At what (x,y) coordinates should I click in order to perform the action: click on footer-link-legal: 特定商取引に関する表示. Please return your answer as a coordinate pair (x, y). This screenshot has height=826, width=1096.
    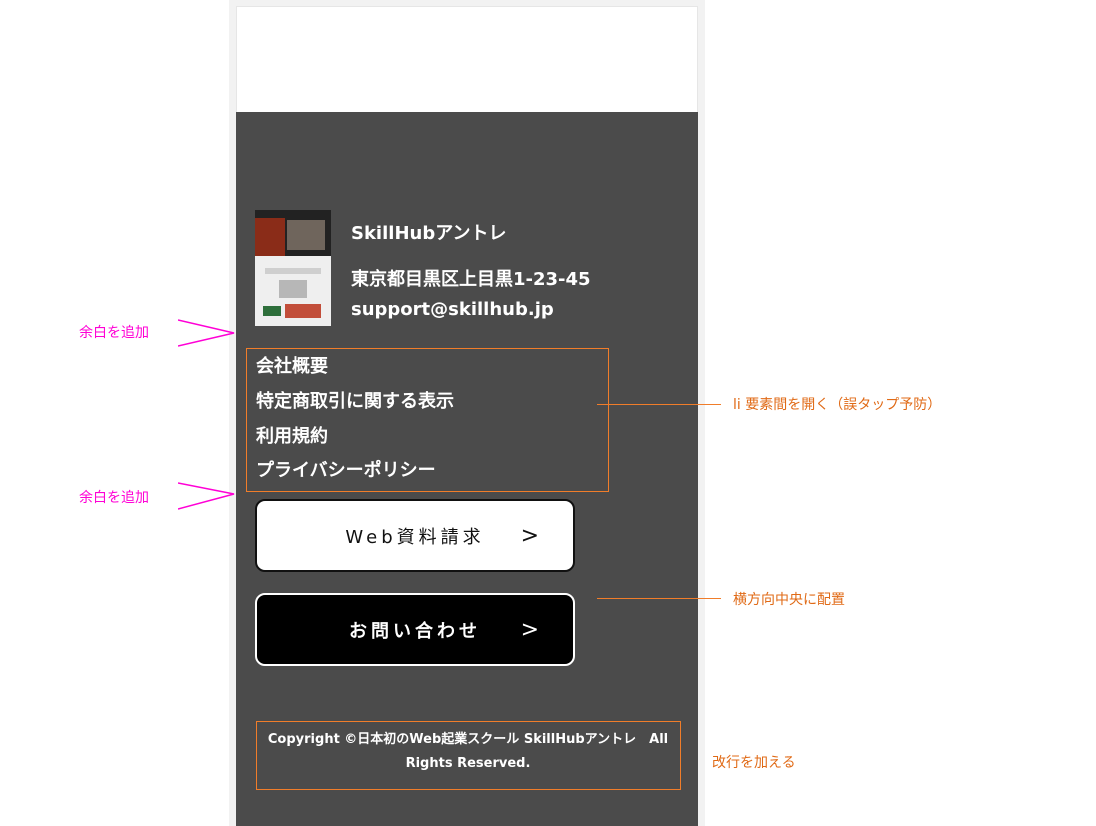
    Looking at the image, I should click on (355, 400).